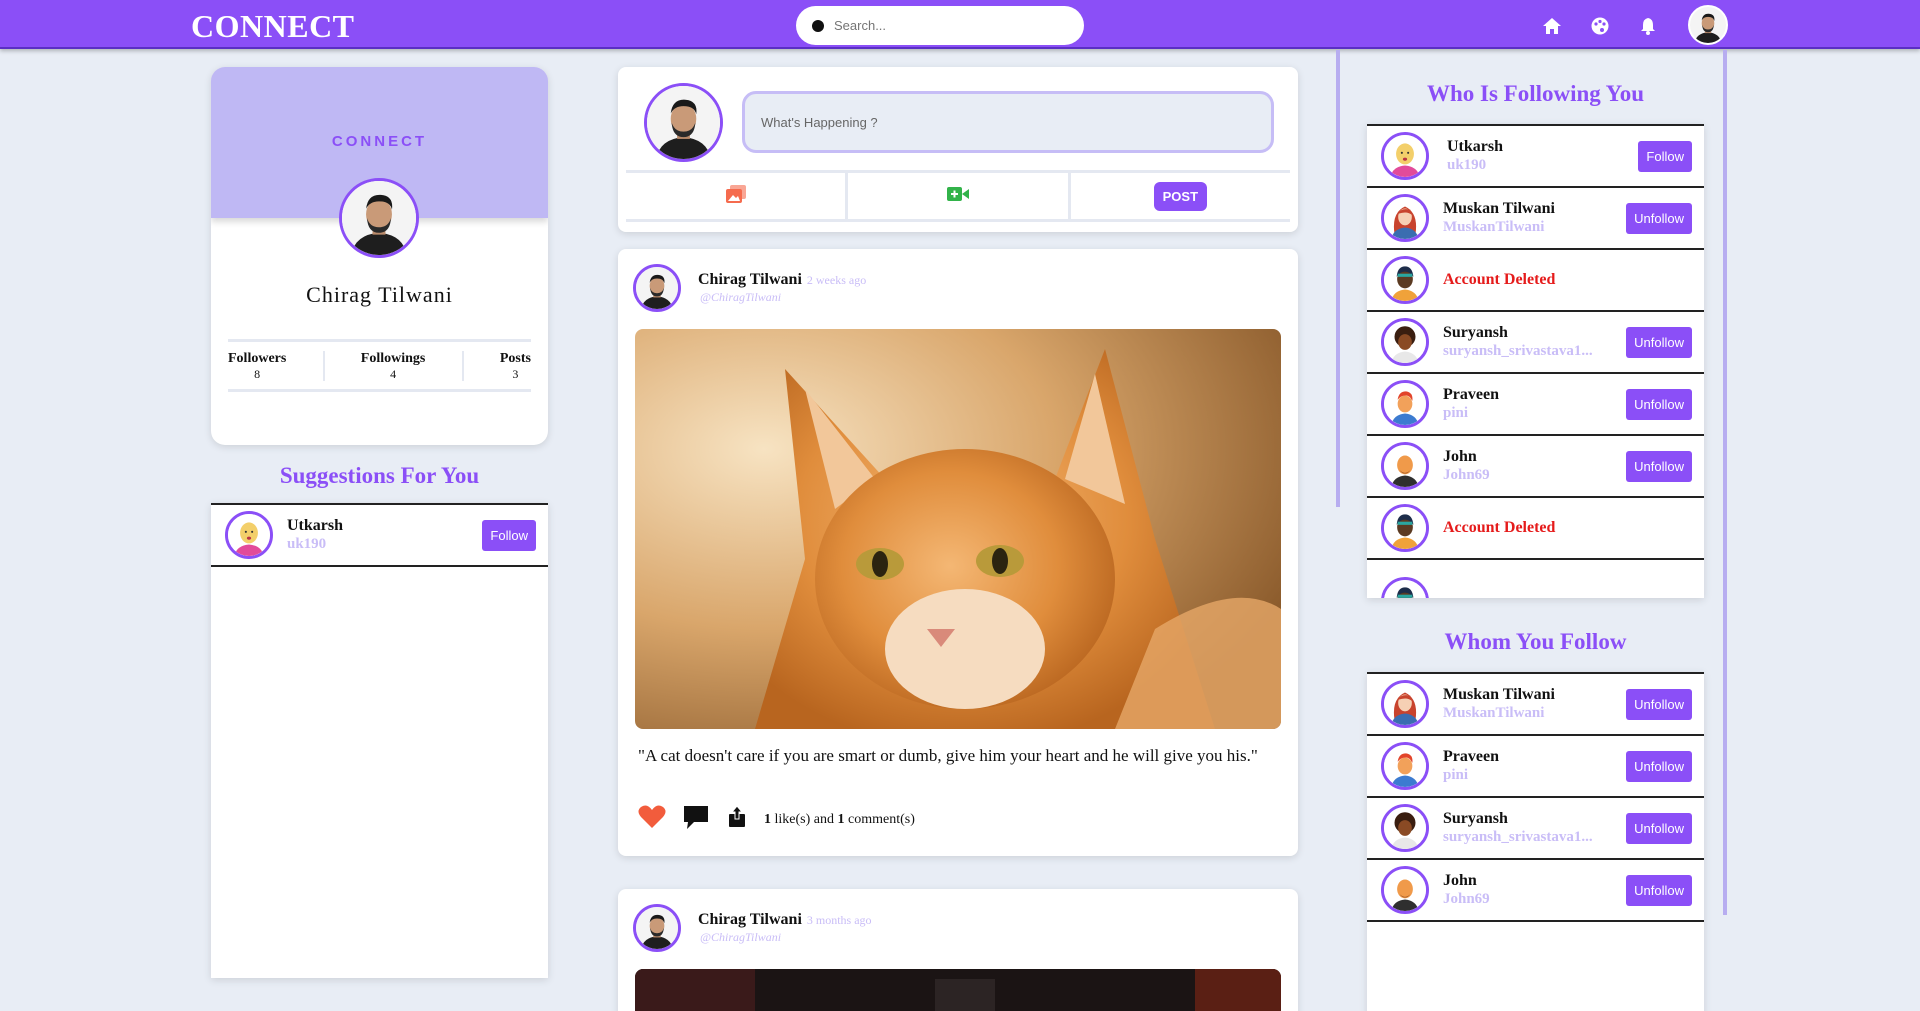 The height and width of the screenshot is (1011, 1920). I want to click on stat-followers: Followers 8, so click(257, 366).